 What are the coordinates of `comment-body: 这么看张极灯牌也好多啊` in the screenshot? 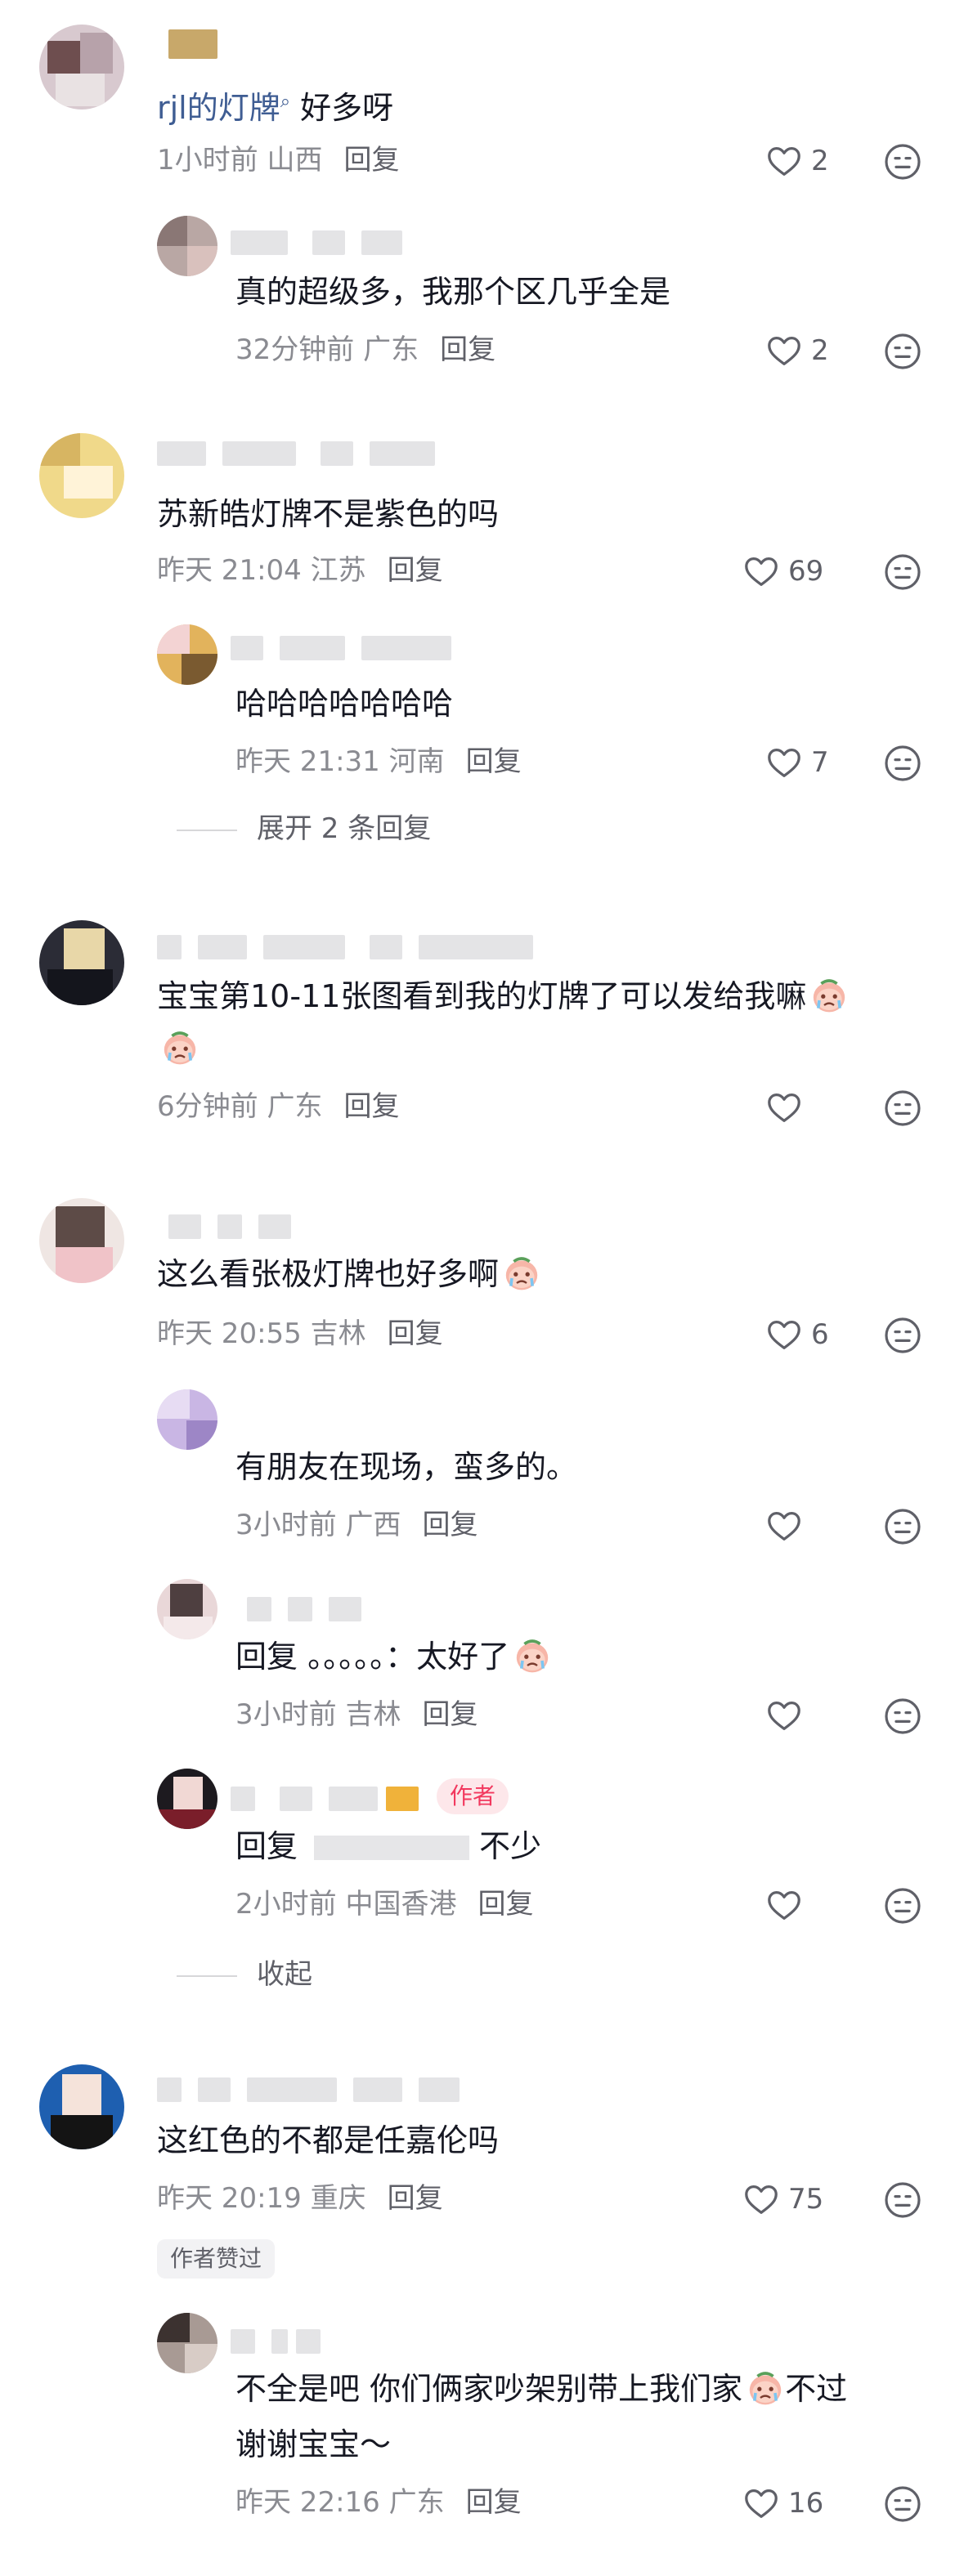 It's located at (329, 1274).